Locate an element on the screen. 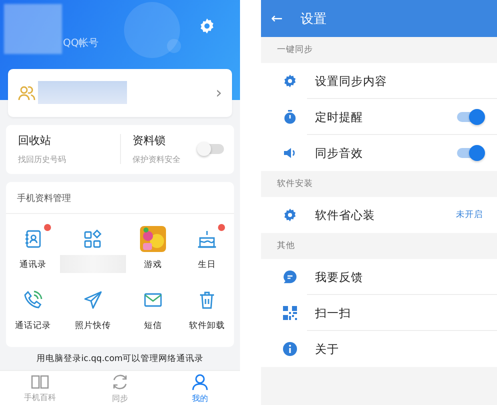 The width and height of the screenshot is (497, 405). settings-row: 扫一扫 is located at coordinates (379, 313).